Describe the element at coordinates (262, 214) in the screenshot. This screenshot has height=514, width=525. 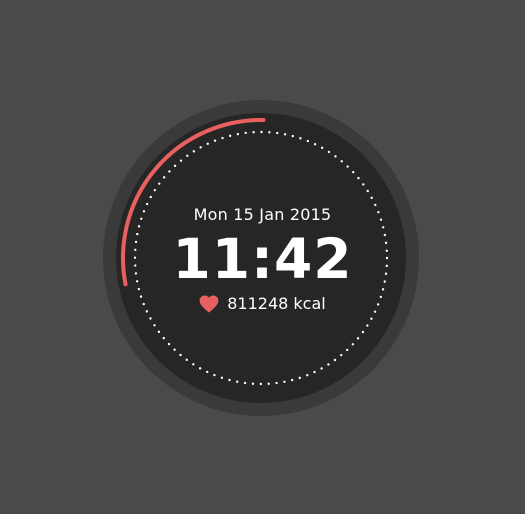
I see `date-label: Mon 15 Jan 2015` at that location.